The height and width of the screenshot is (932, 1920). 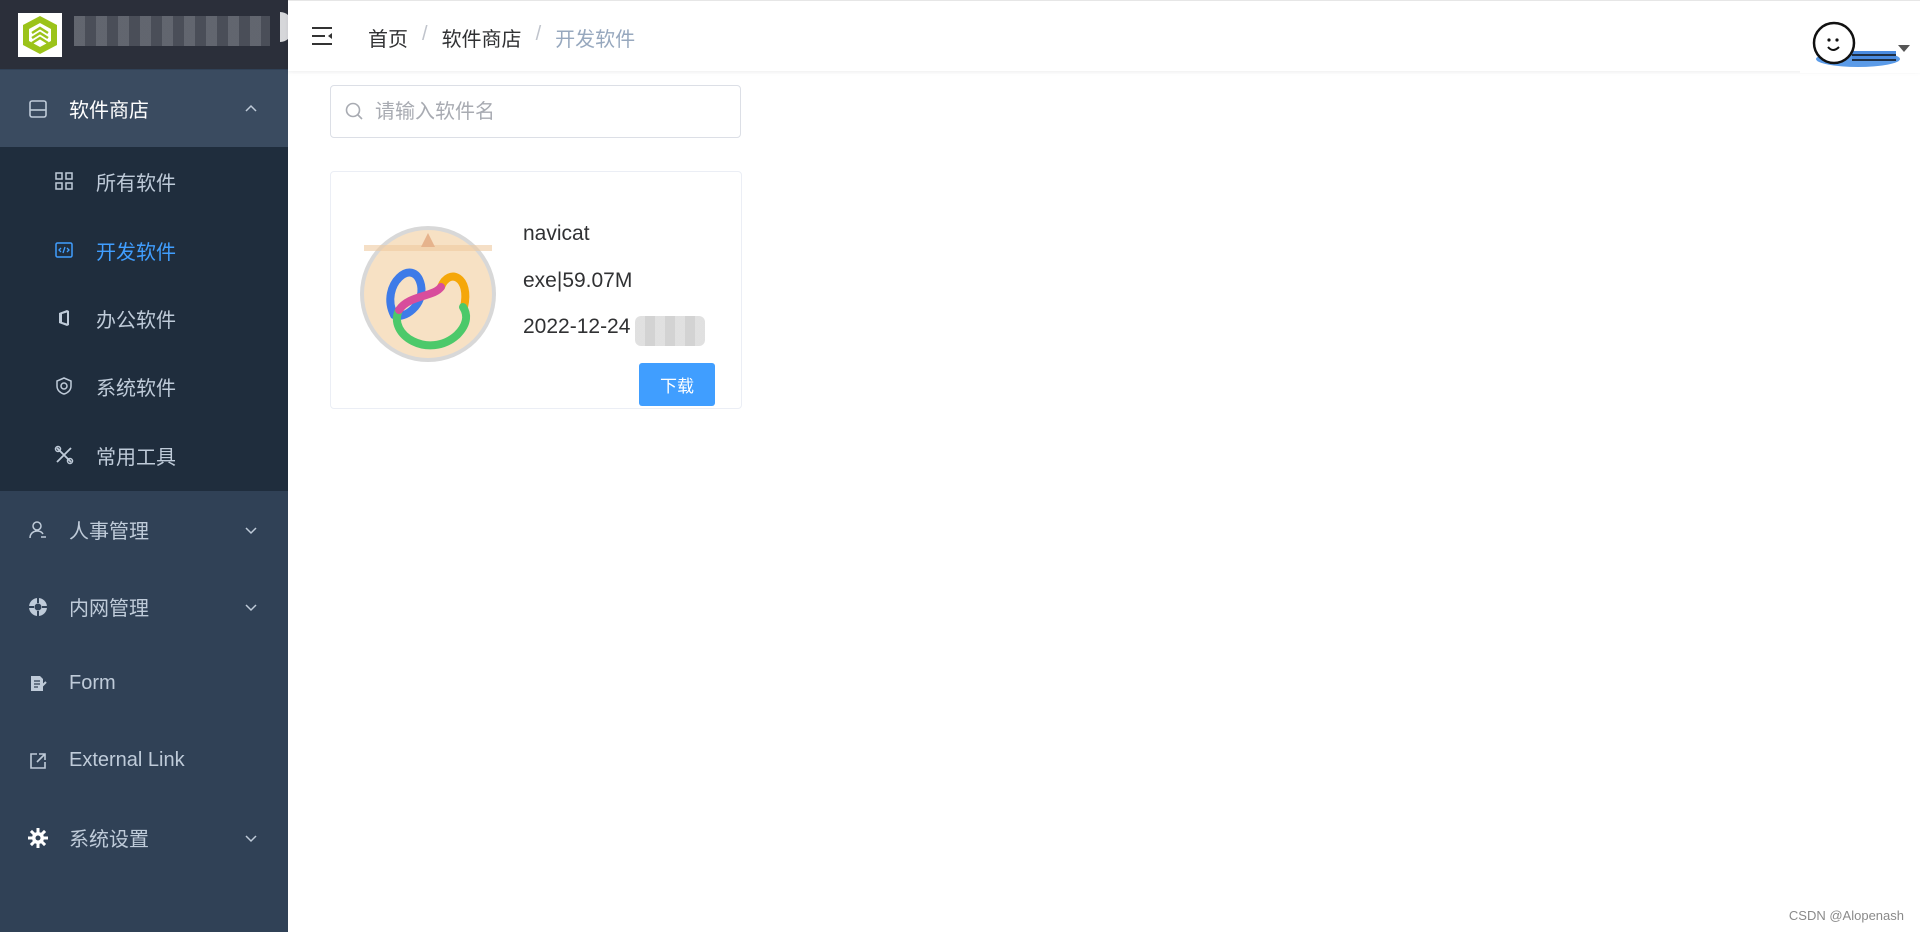 What do you see at coordinates (670, 331) in the screenshot?
I see `redacted-blur` at bounding box center [670, 331].